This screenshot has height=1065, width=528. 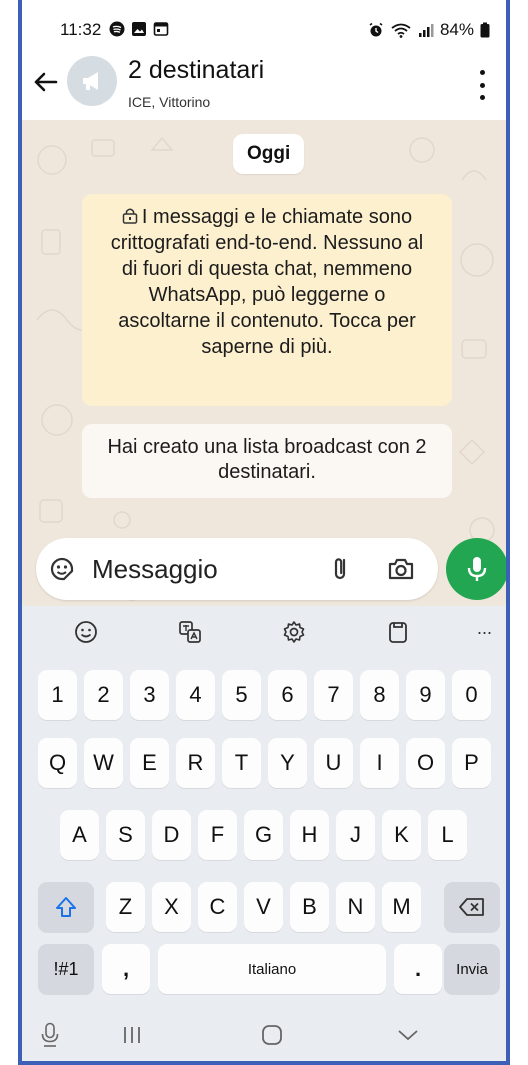 What do you see at coordinates (125, 907) in the screenshot?
I see `key-z: Z` at bounding box center [125, 907].